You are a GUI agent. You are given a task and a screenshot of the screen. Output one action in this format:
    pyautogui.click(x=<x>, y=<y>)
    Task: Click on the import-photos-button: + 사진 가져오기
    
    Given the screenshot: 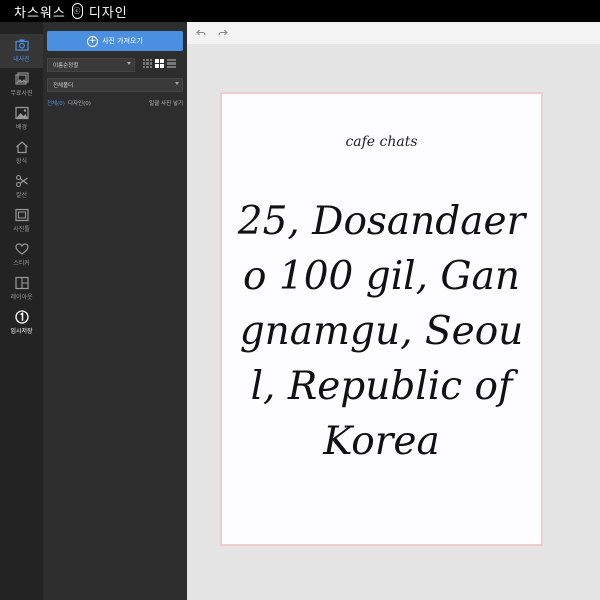 What is the action you would take?
    pyautogui.click(x=115, y=41)
    